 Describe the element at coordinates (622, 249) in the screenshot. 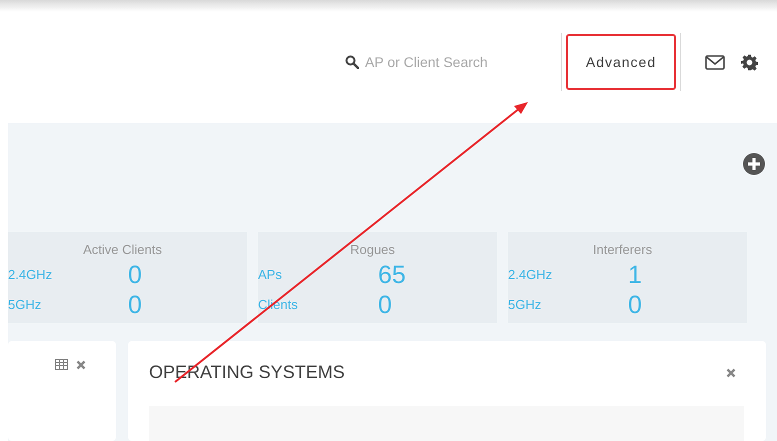

I see `card-title: Interferers` at that location.